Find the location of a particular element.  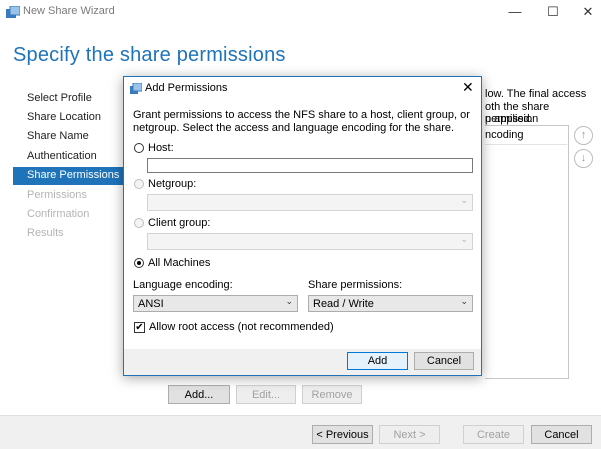

host-label: Host: is located at coordinates (161, 148).